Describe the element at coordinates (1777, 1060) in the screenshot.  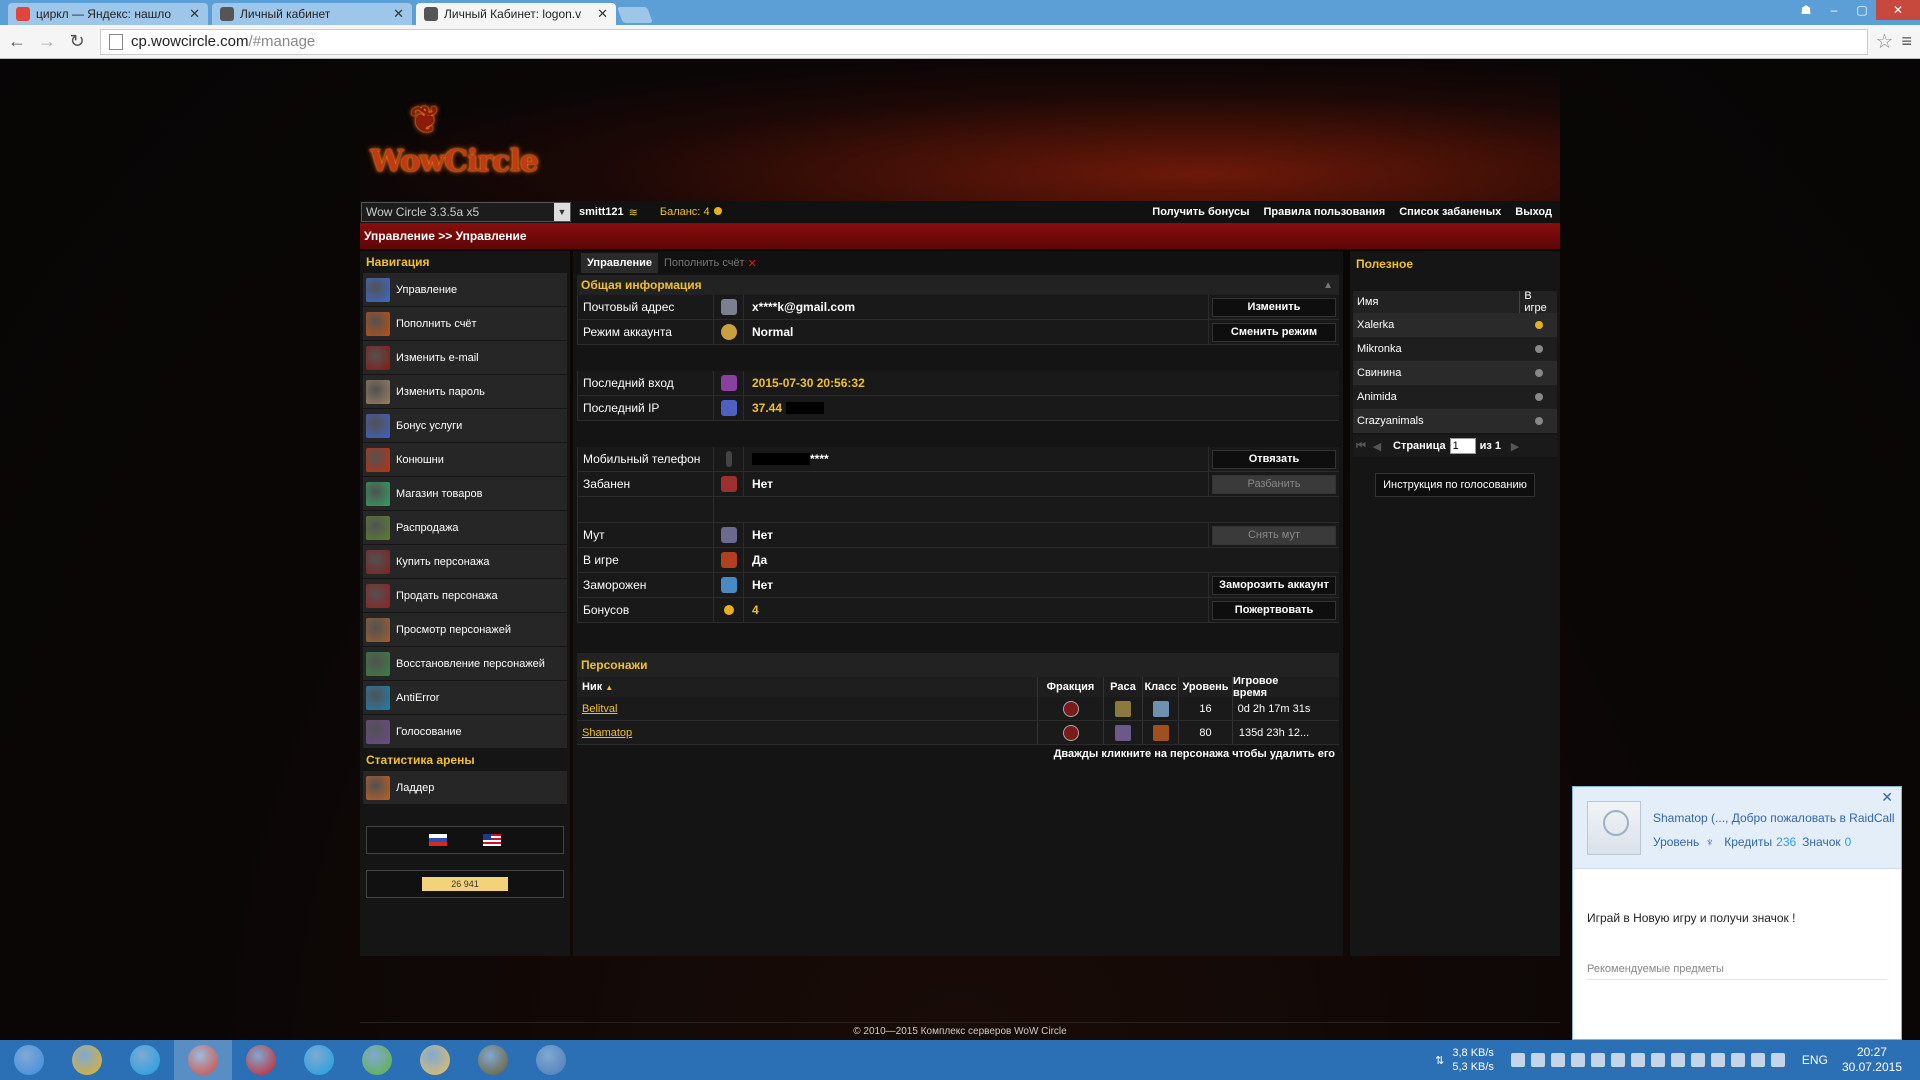
I see `volume-icon` at that location.